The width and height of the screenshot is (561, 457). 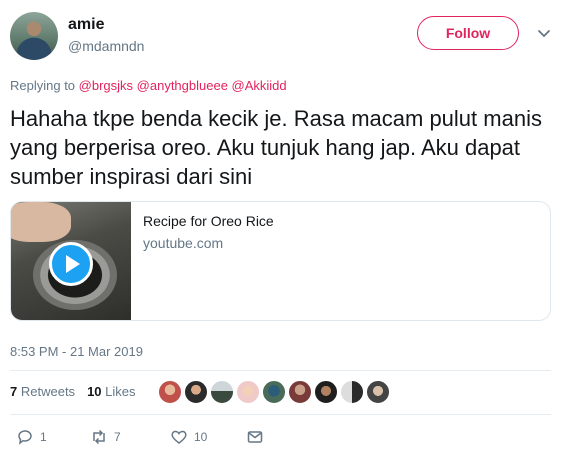 I want to click on video-thumbnail, so click(x=71, y=261).